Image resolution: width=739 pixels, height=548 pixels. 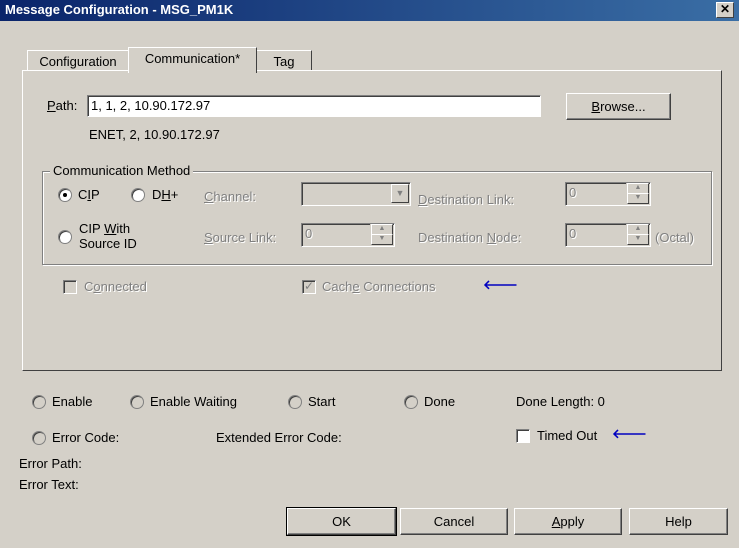 I want to click on chevron-down-icon: ▼, so click(x=400, y=193).